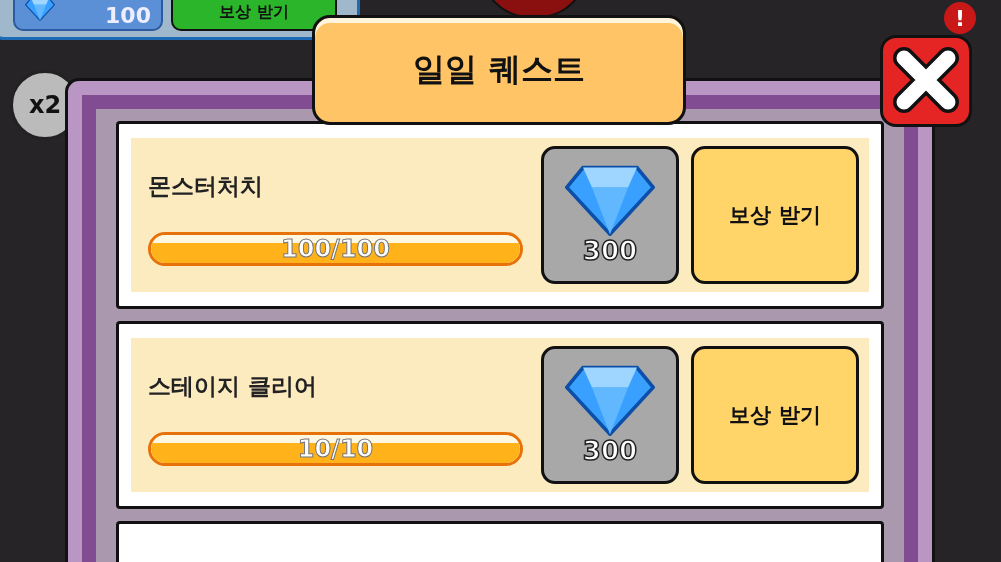  What do you see at coordinates (233, 386) in the screenshot?
I see `quest-name: 스테이지 클리어` at bounding box center [233, 386].